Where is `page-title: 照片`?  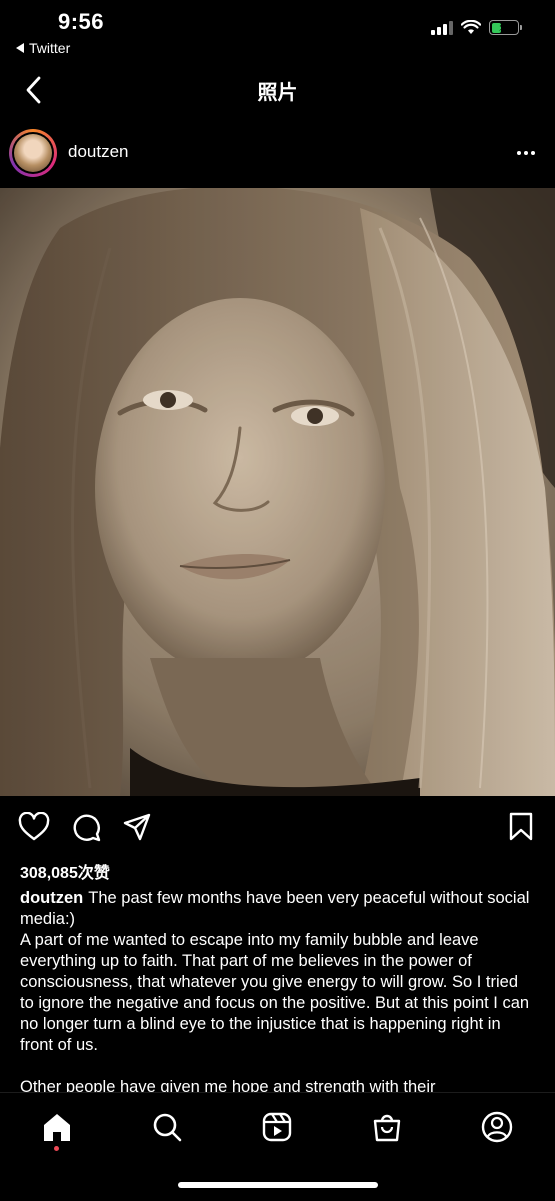
page-title: 照片 is located at coordinates (277, 93).